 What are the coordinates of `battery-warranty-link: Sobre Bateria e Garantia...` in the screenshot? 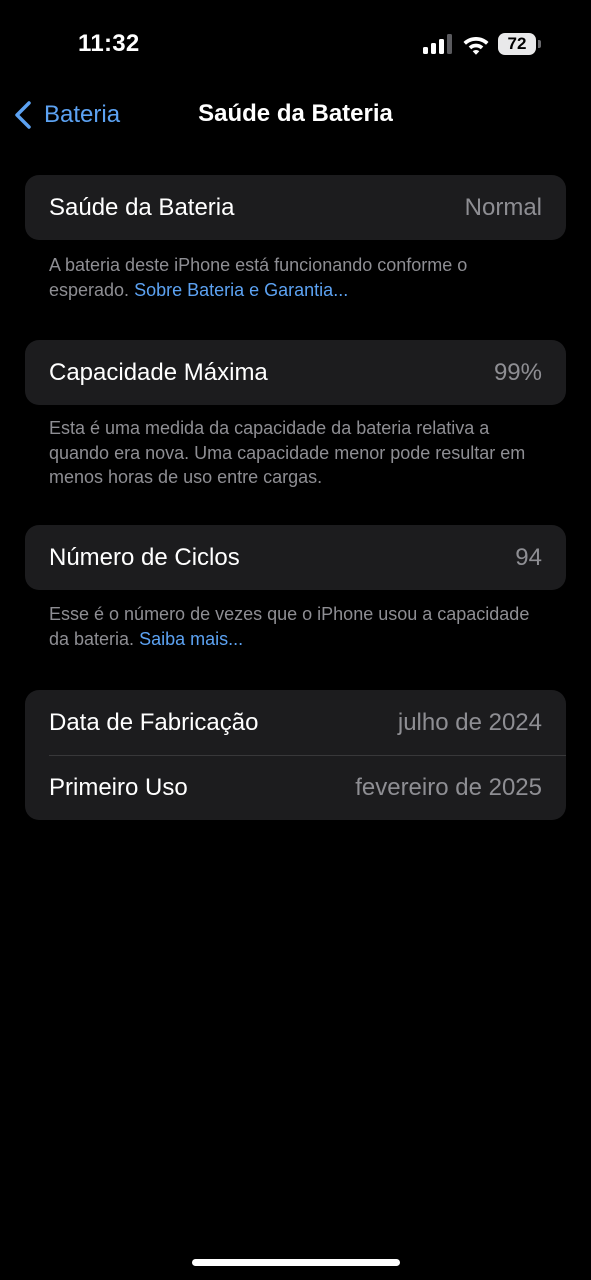 It's located at (241, 290).